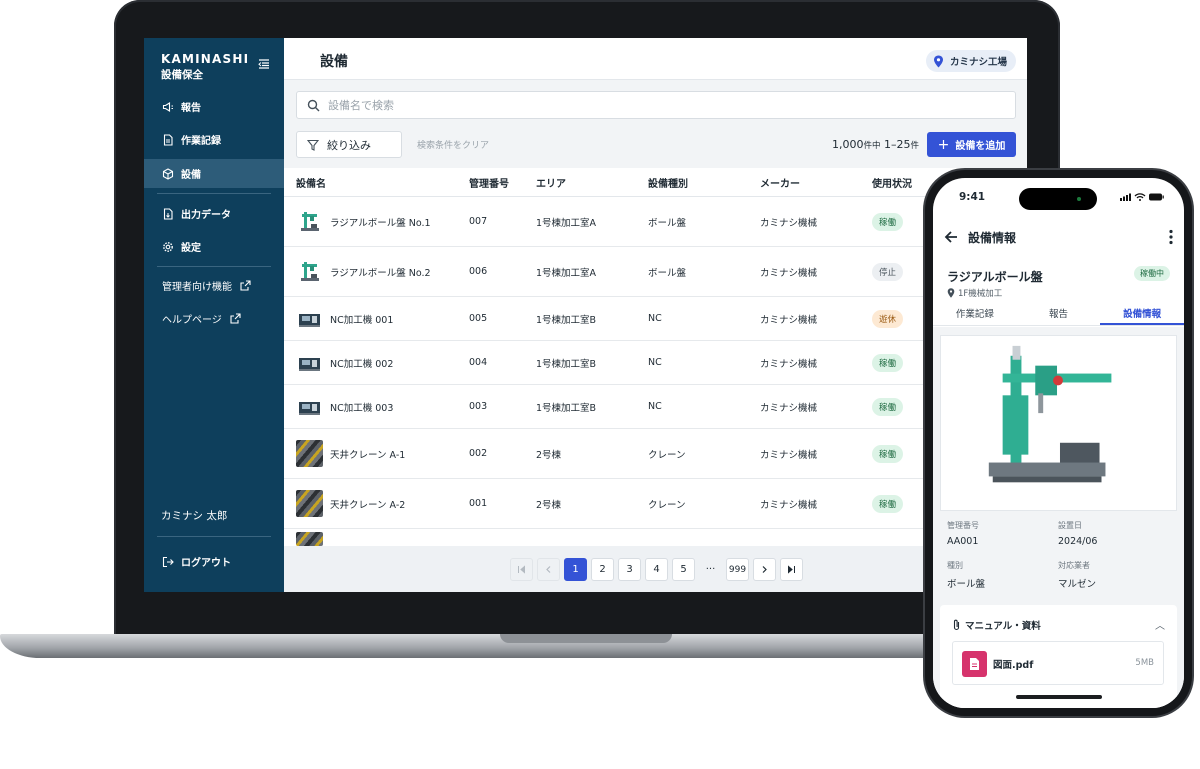  Describe the element at coordinates (478, 318) in the screenshot. I see `equipment-number: 005` at that location.